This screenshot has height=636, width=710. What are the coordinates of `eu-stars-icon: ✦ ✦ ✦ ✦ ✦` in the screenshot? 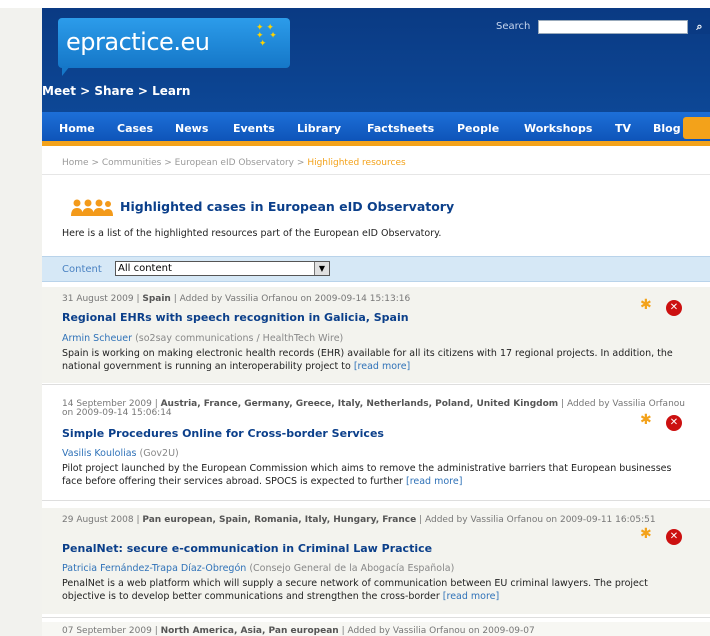 It's located at (266, 36).